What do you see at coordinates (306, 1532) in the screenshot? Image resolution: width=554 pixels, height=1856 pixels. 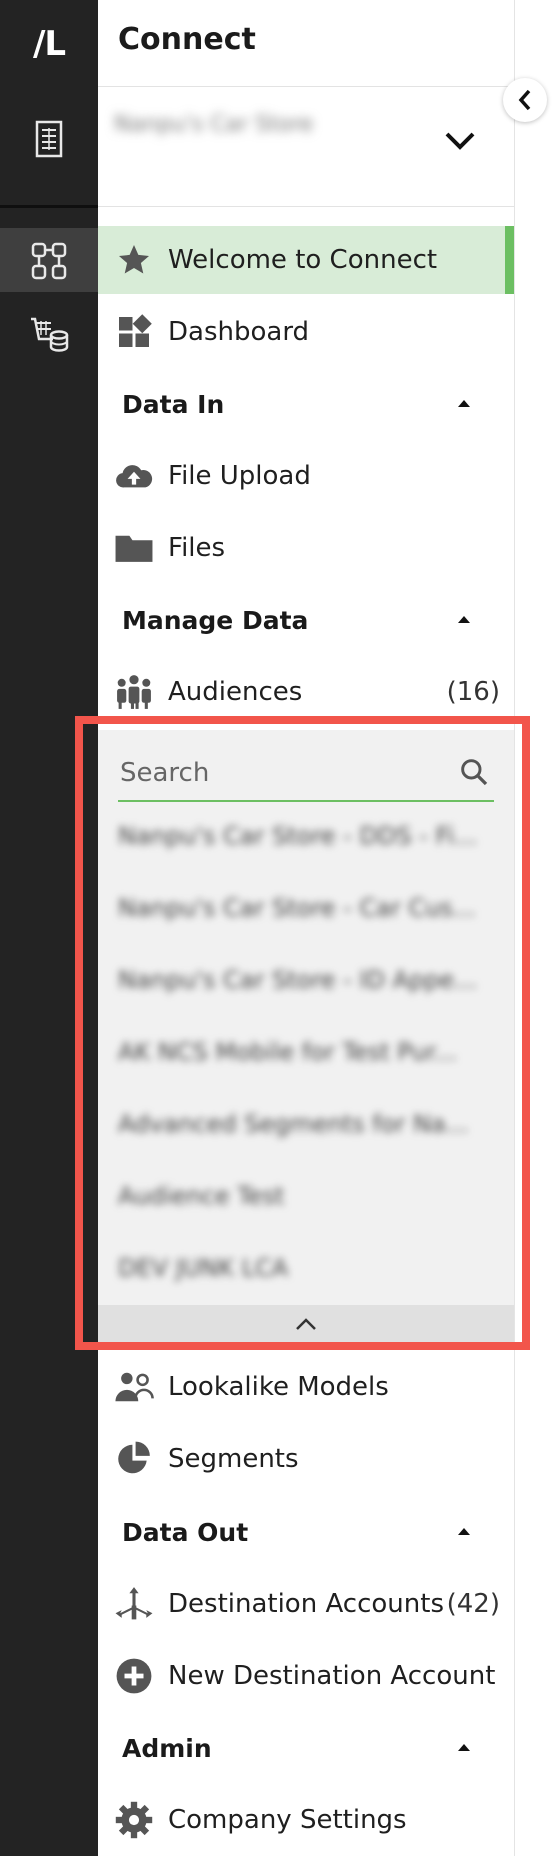 I see `section-data-out: Data Out` at bounding box center [306, 1532].